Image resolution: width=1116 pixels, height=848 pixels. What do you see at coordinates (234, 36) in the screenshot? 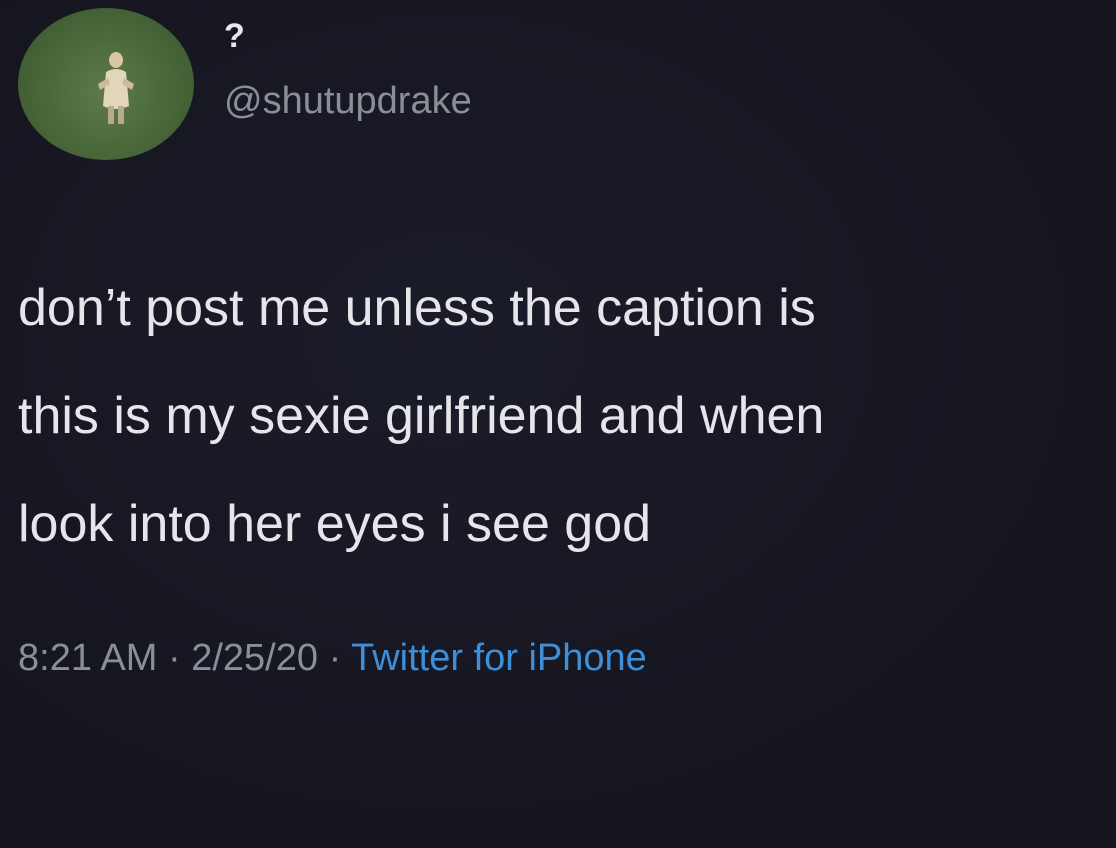
I see `display-name: ?` at bounding box center [234, 36].